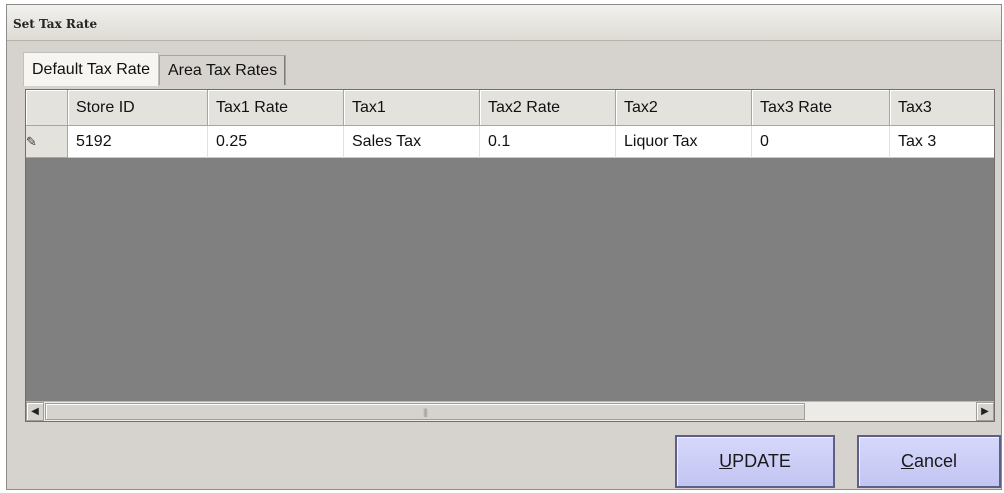  What do you see at coordinates (35, 411) in the screenshot?
I see `scroll-left-arrow-icon: ◀` at bounding box center [35, 411].